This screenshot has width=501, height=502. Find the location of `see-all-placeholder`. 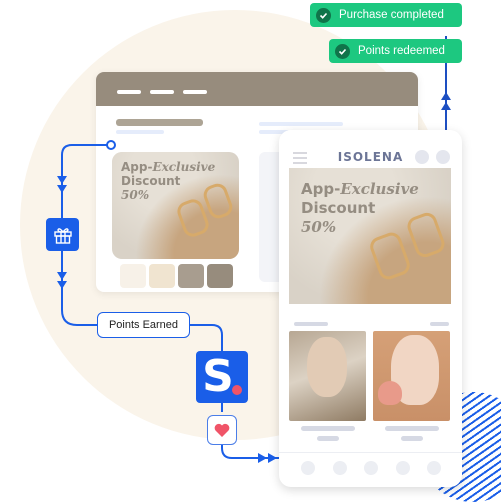

see-all-placeholder is located at coordinates (439, 324).